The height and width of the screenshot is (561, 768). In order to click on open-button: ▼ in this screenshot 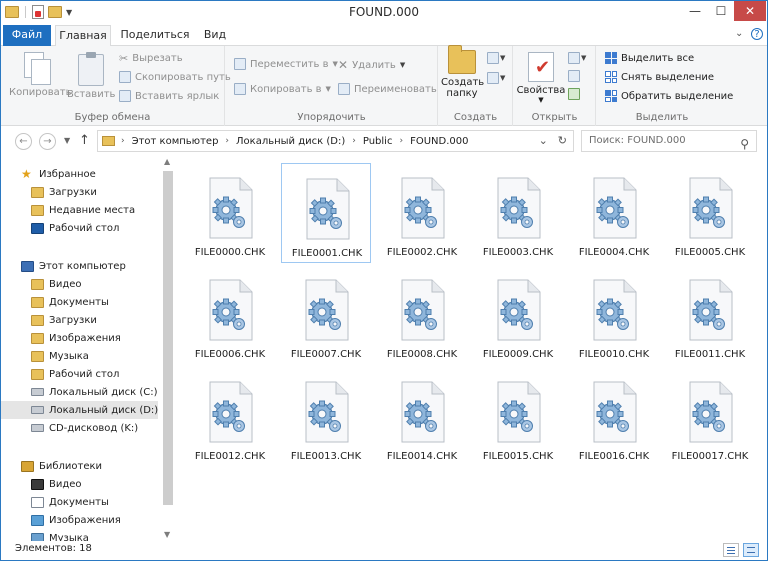, I will do `click(577, 58)`.